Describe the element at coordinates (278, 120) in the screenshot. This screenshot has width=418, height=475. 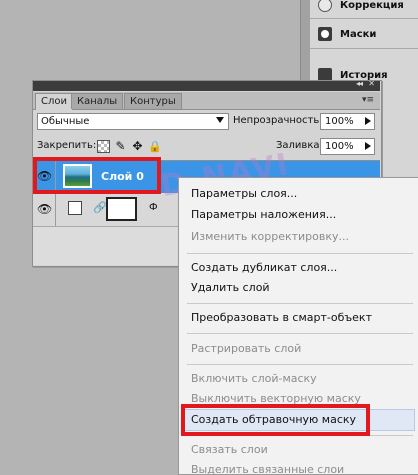
I see `opacity-label: Непрозрачность:` at that location.